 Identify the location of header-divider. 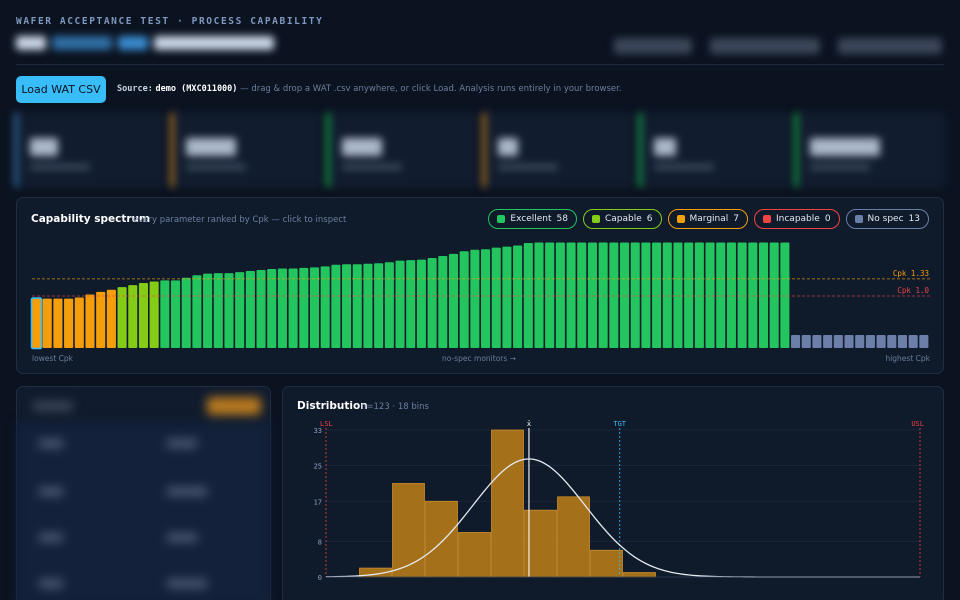
(480, 64).